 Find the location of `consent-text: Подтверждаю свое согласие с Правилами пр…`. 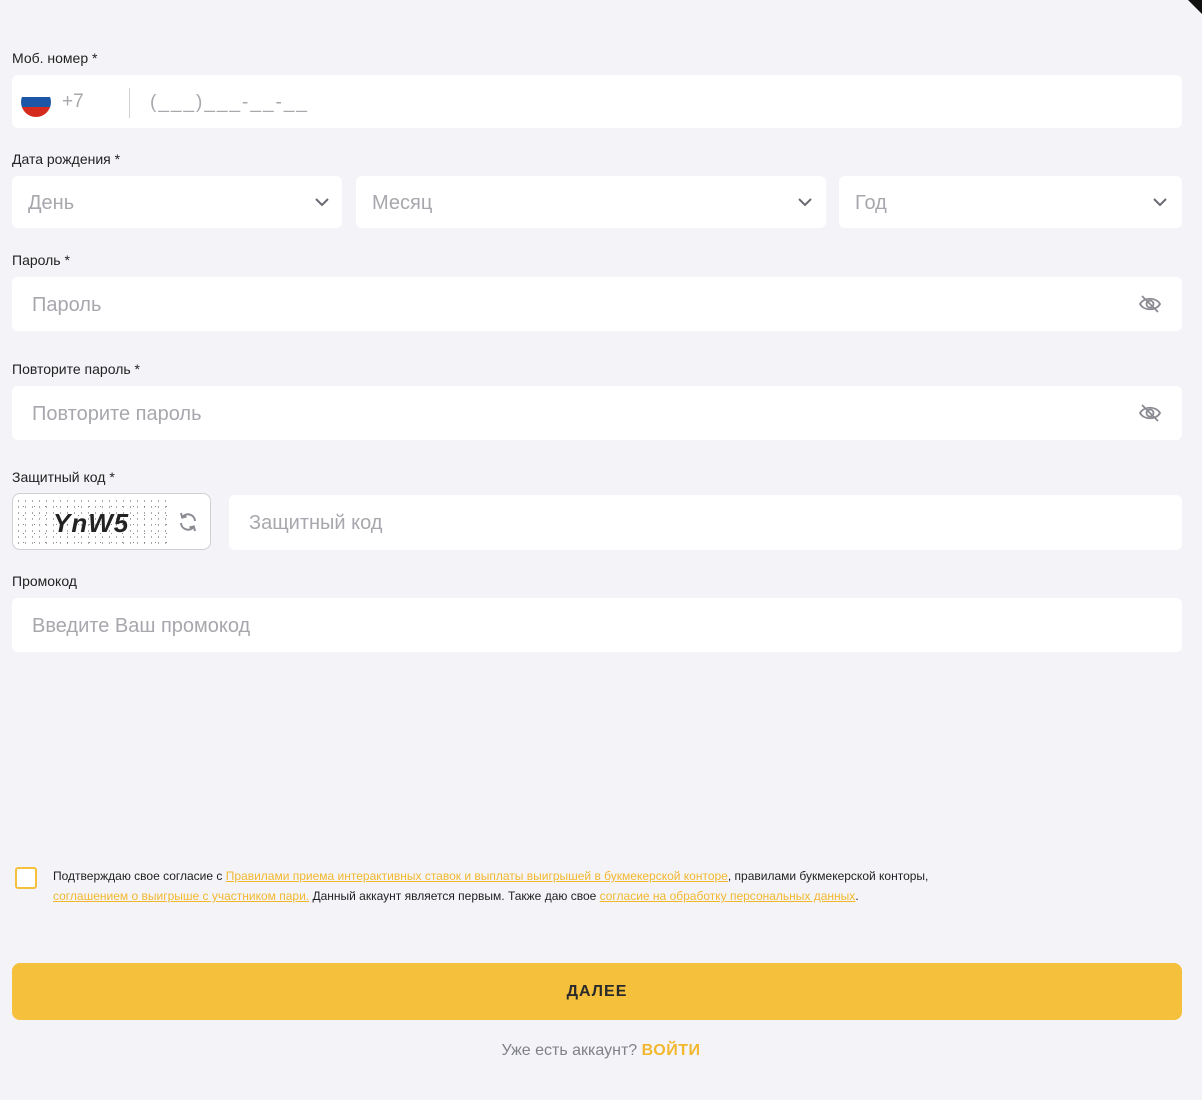

consent-text: Подтверждаю свое согласие с Правилами пр… is located at coordinates (608, 886).